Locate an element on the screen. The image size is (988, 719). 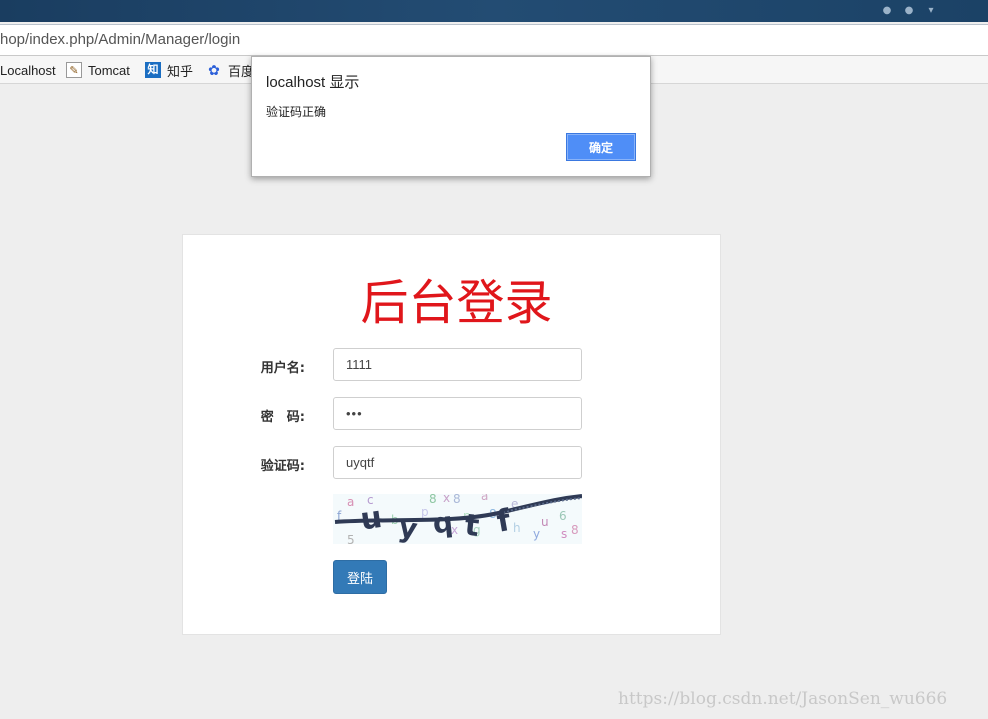
bookmark-baidu: ✿ 百度 is located at coordinates (230, 70).